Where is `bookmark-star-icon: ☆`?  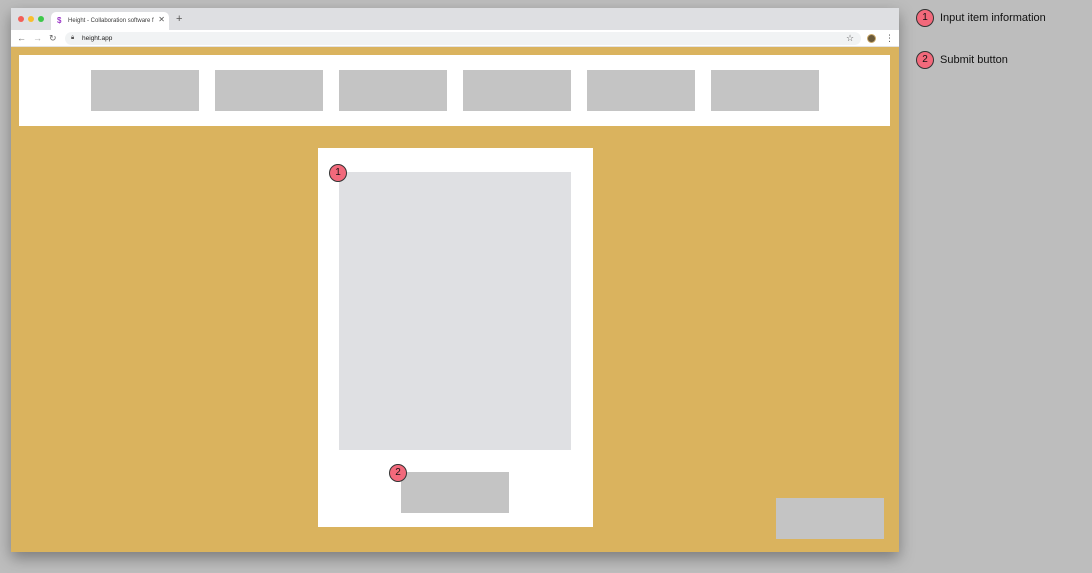
bookmark-star-icon: ☆ is located at coordinates (850, 38).